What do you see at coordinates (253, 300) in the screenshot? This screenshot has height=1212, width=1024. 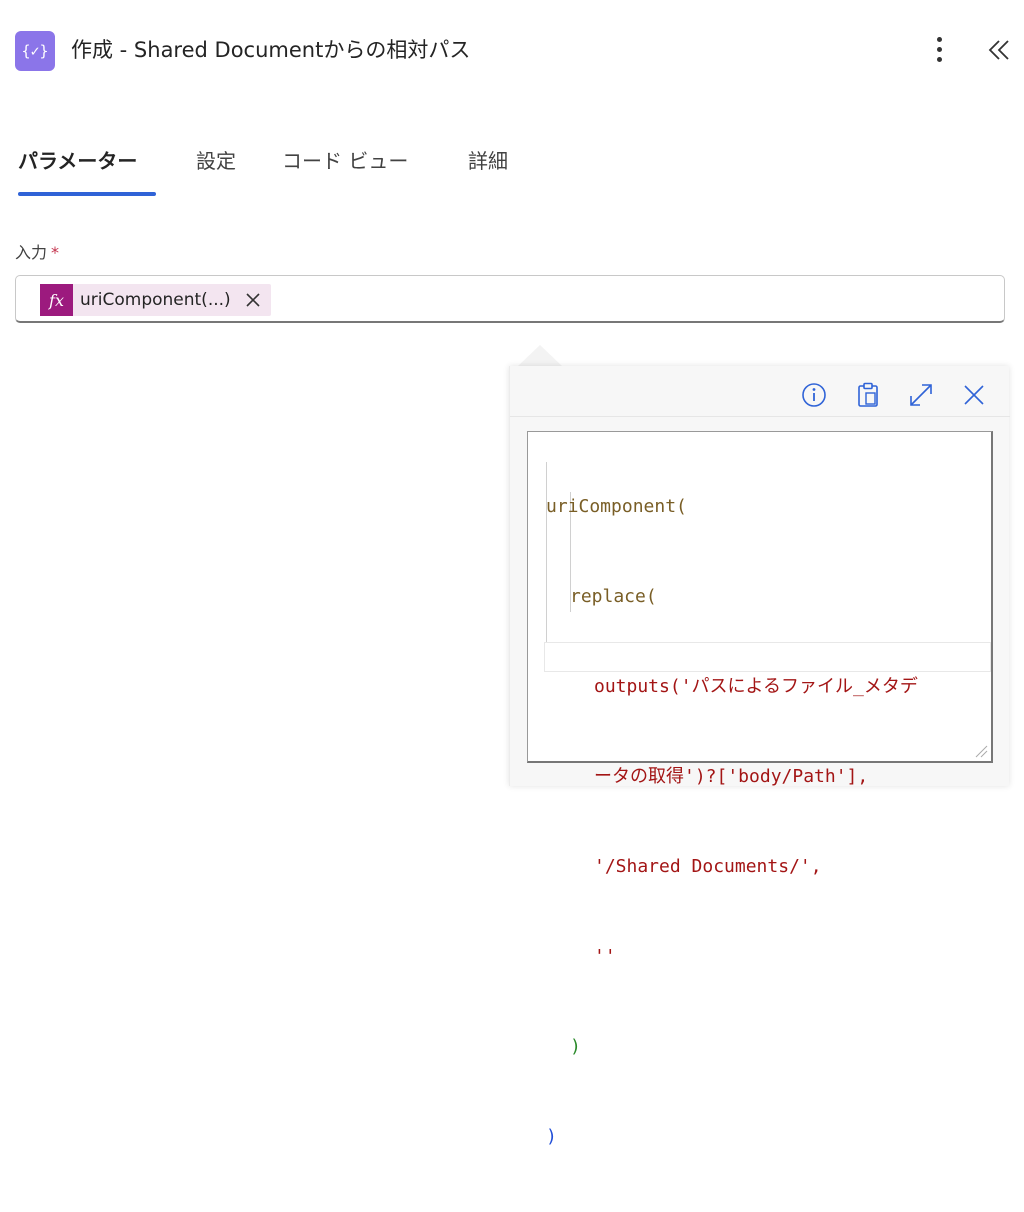 I see `remove-token-icon` at bounding box center [253, 300].